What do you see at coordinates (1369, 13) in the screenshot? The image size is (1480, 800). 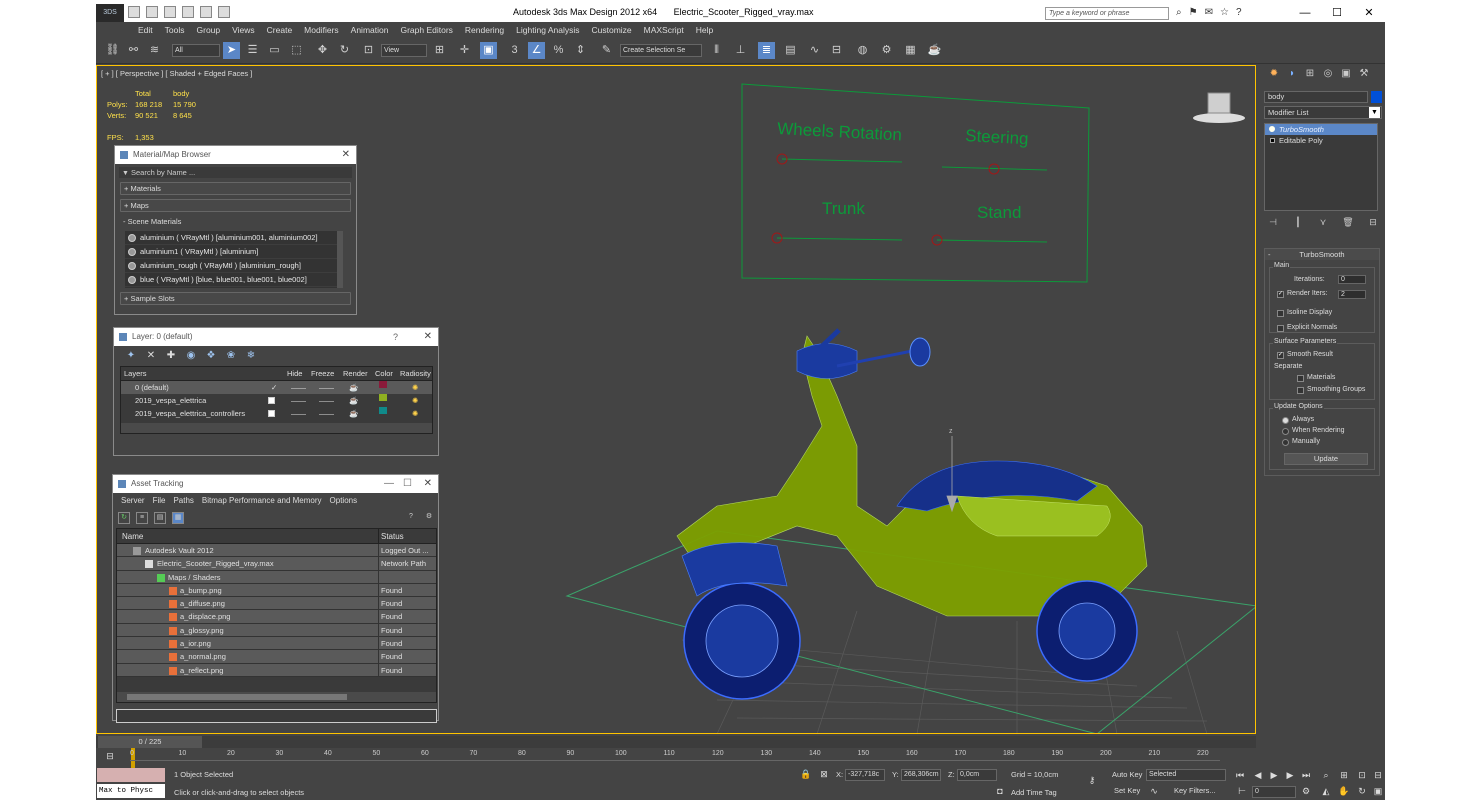 I see `close-button: ✕` at bounding box center [1369, 13].